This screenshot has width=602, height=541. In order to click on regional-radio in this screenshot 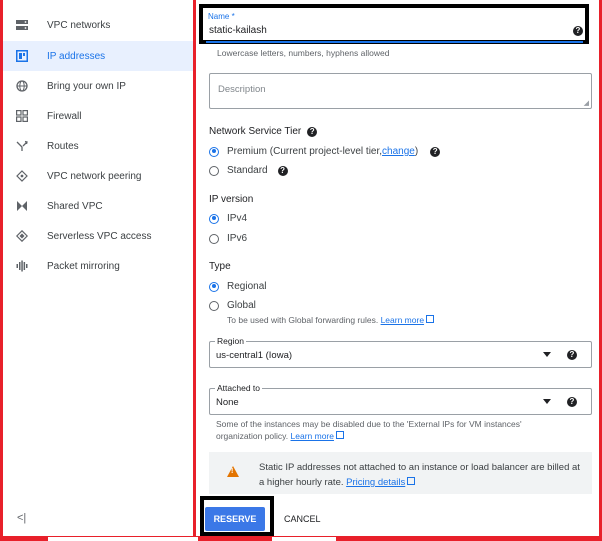, I will do `click(214, 286)`.